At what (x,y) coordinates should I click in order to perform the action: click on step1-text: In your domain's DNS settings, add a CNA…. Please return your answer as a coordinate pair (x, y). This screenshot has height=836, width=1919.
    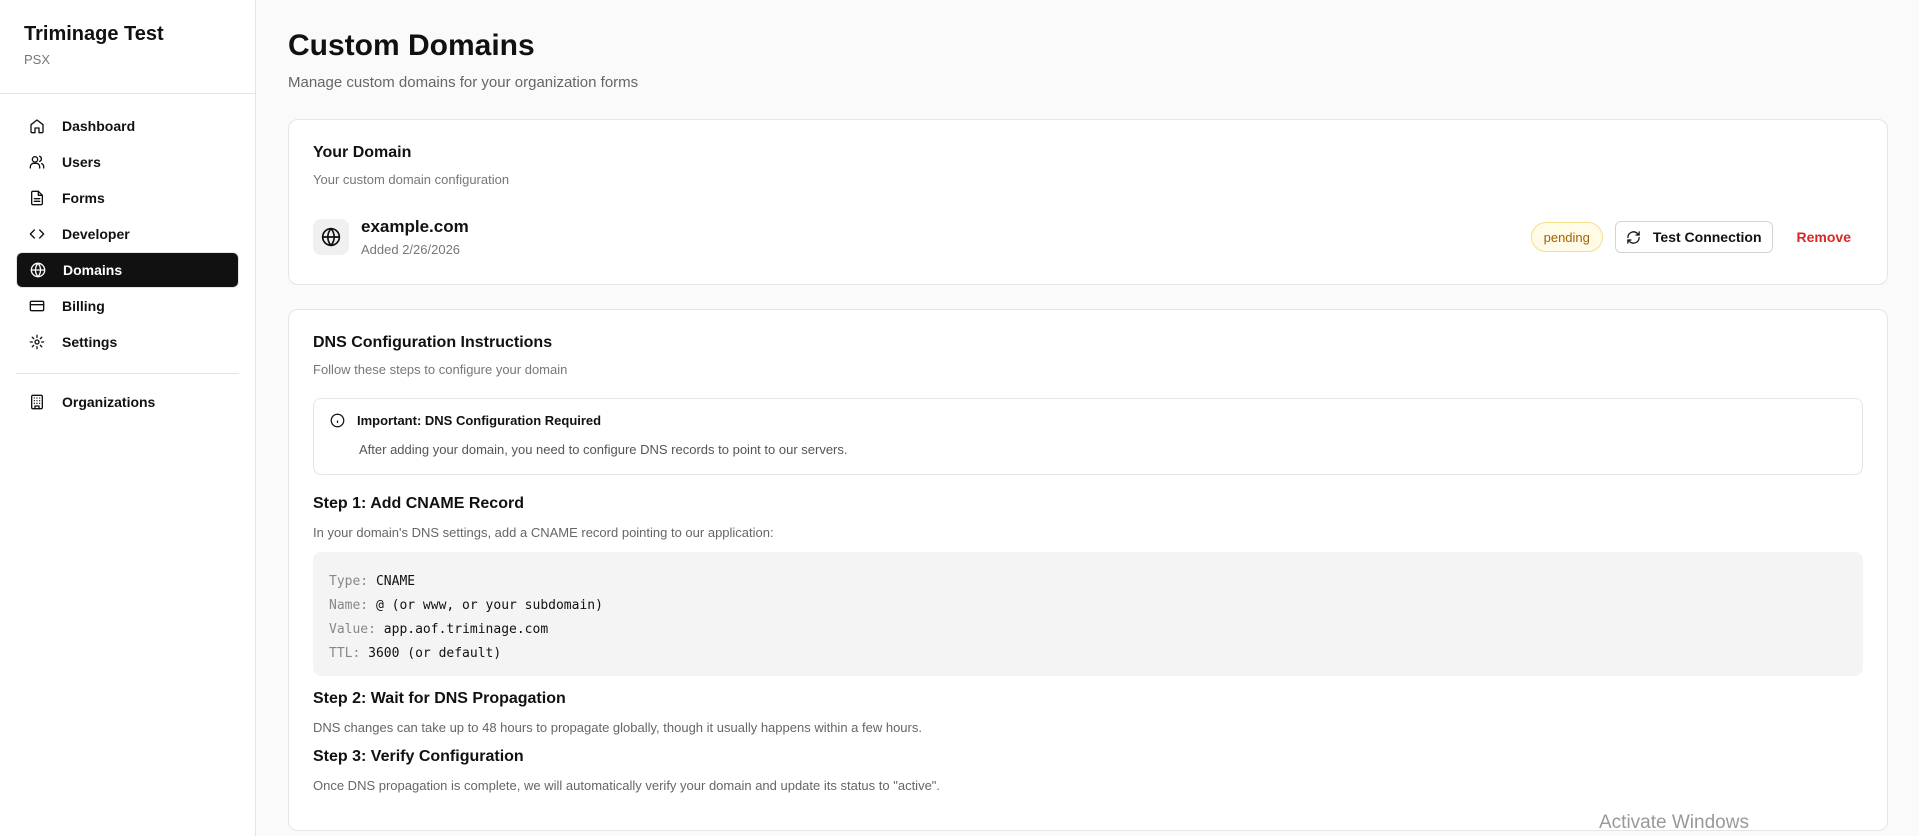
    Looking at the image, I should click on (543, 532).